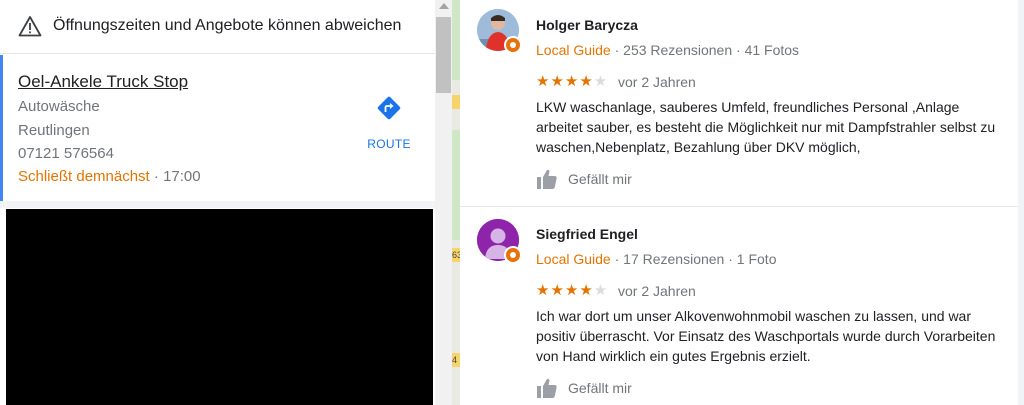 The width and height of the screenshot is (1024, 405). I want to click on route-label: ROUTE, so click(389, 144).